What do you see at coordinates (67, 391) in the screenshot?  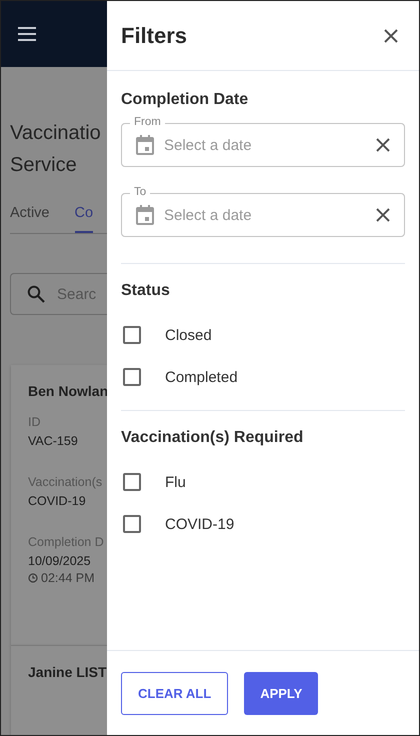 I see `record-name: Ben Nowlan` at bounding box center [67, 391].